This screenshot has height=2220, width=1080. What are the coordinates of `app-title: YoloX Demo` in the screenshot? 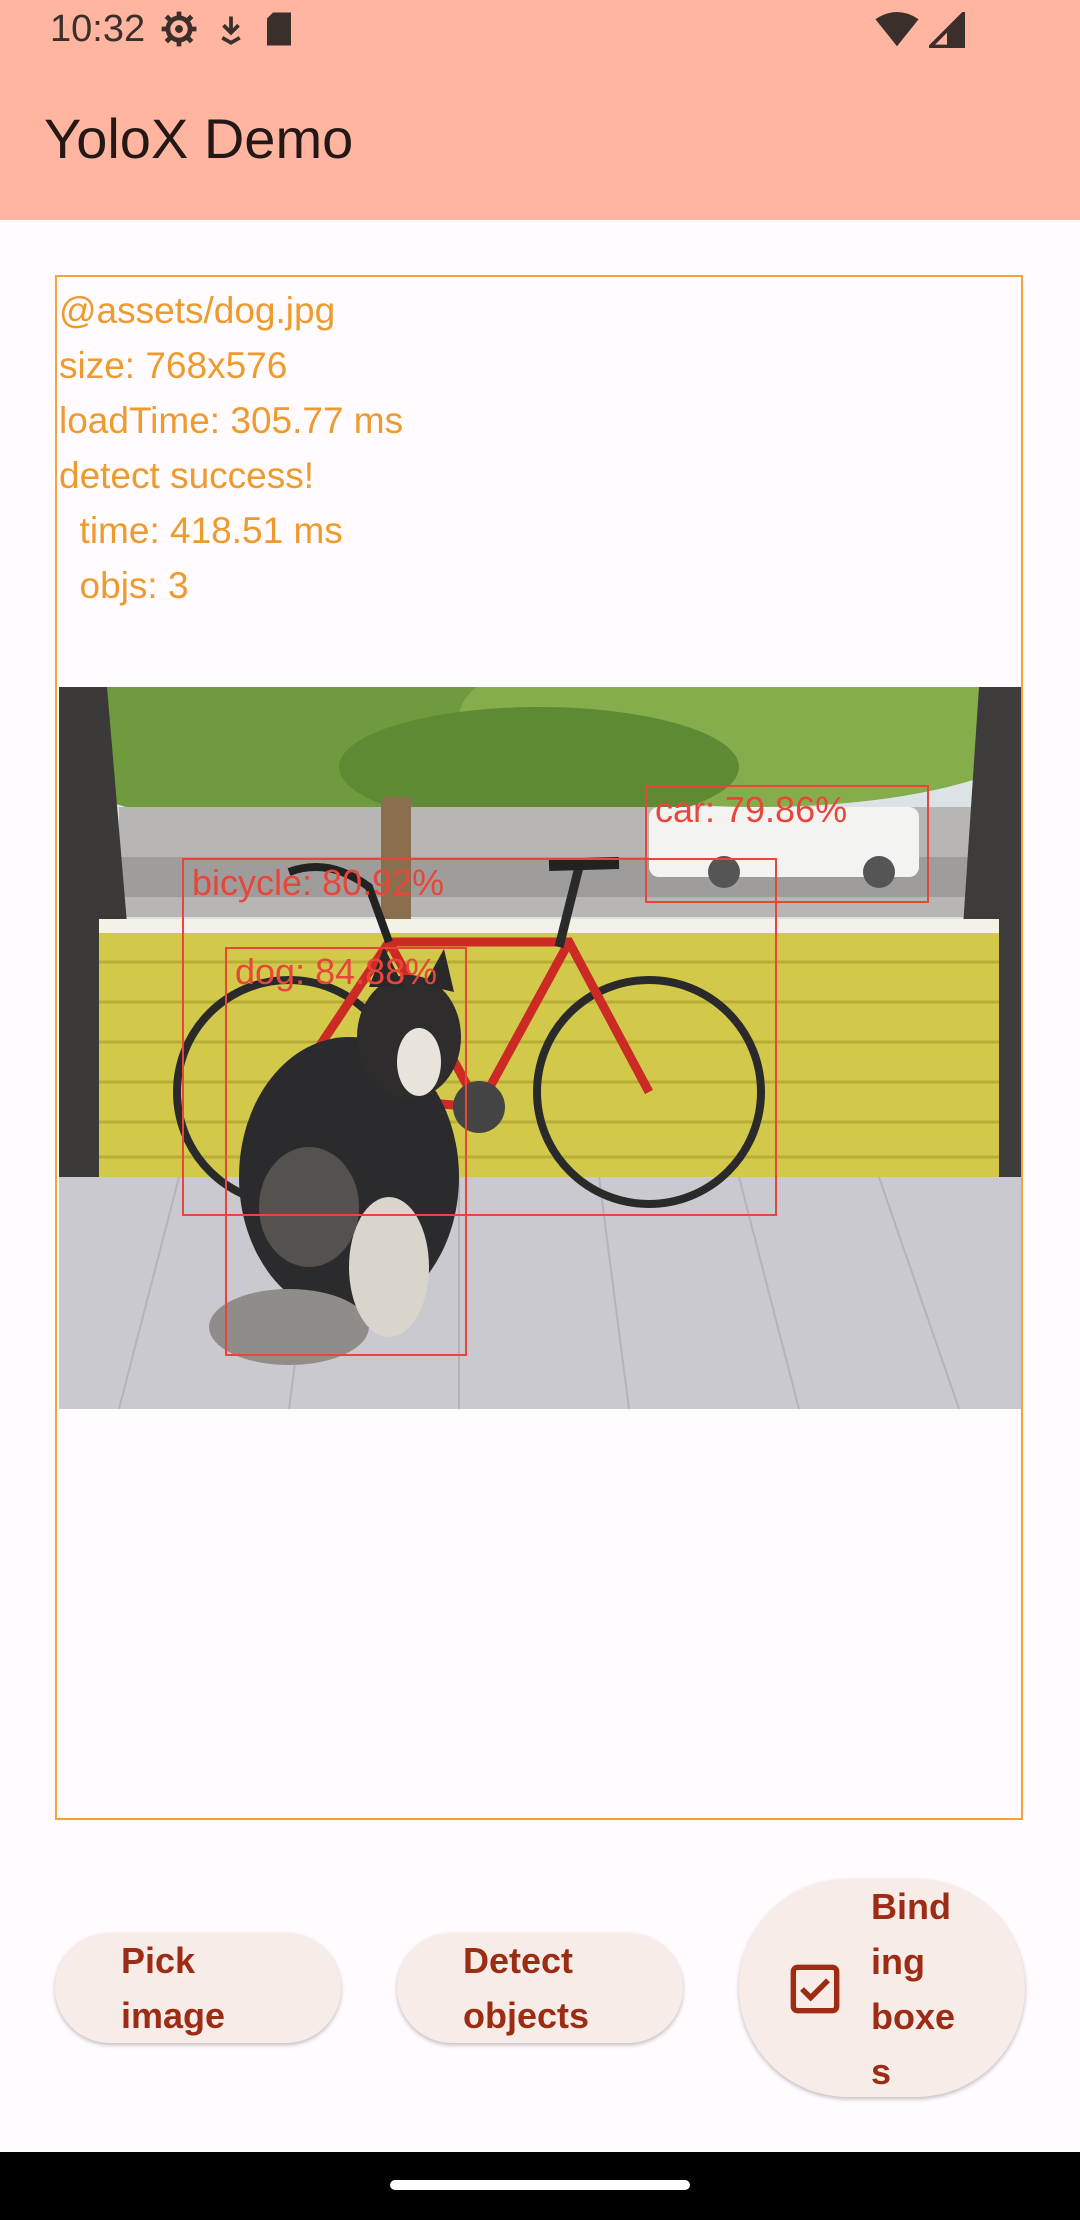 It's located at (199, 138).